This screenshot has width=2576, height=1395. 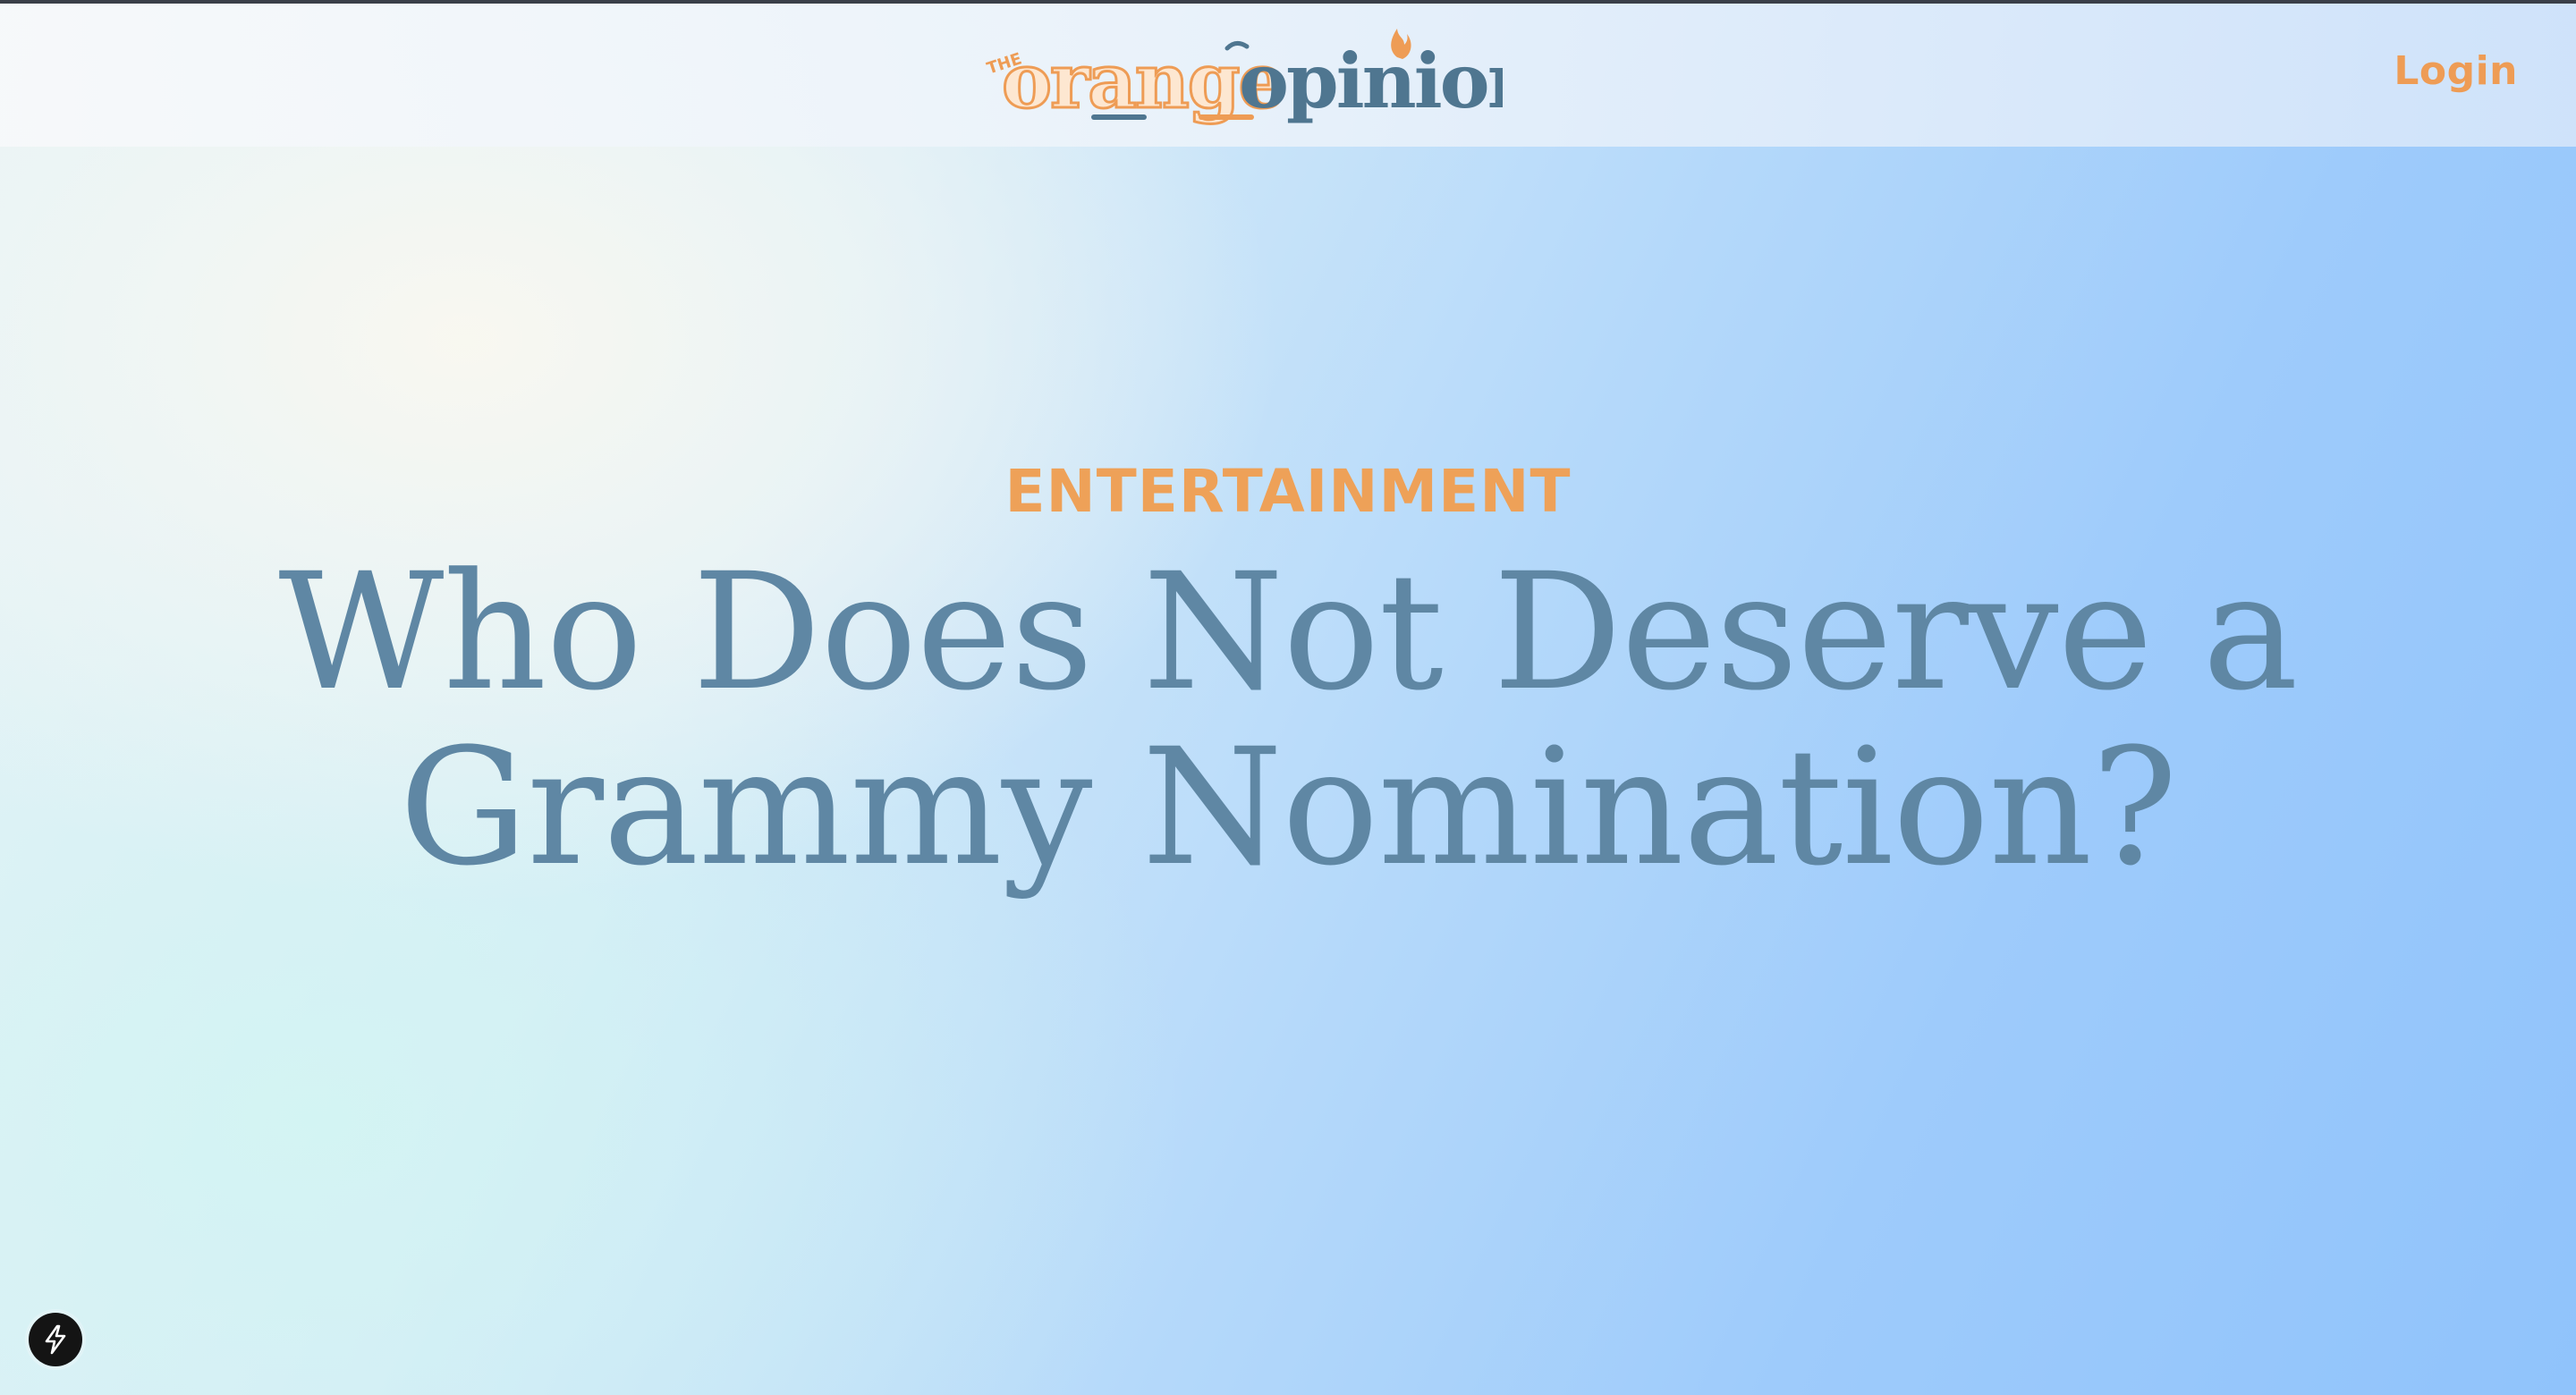 I want to click on logo-image: THE orange opinion, so click(x=1264, y=78).